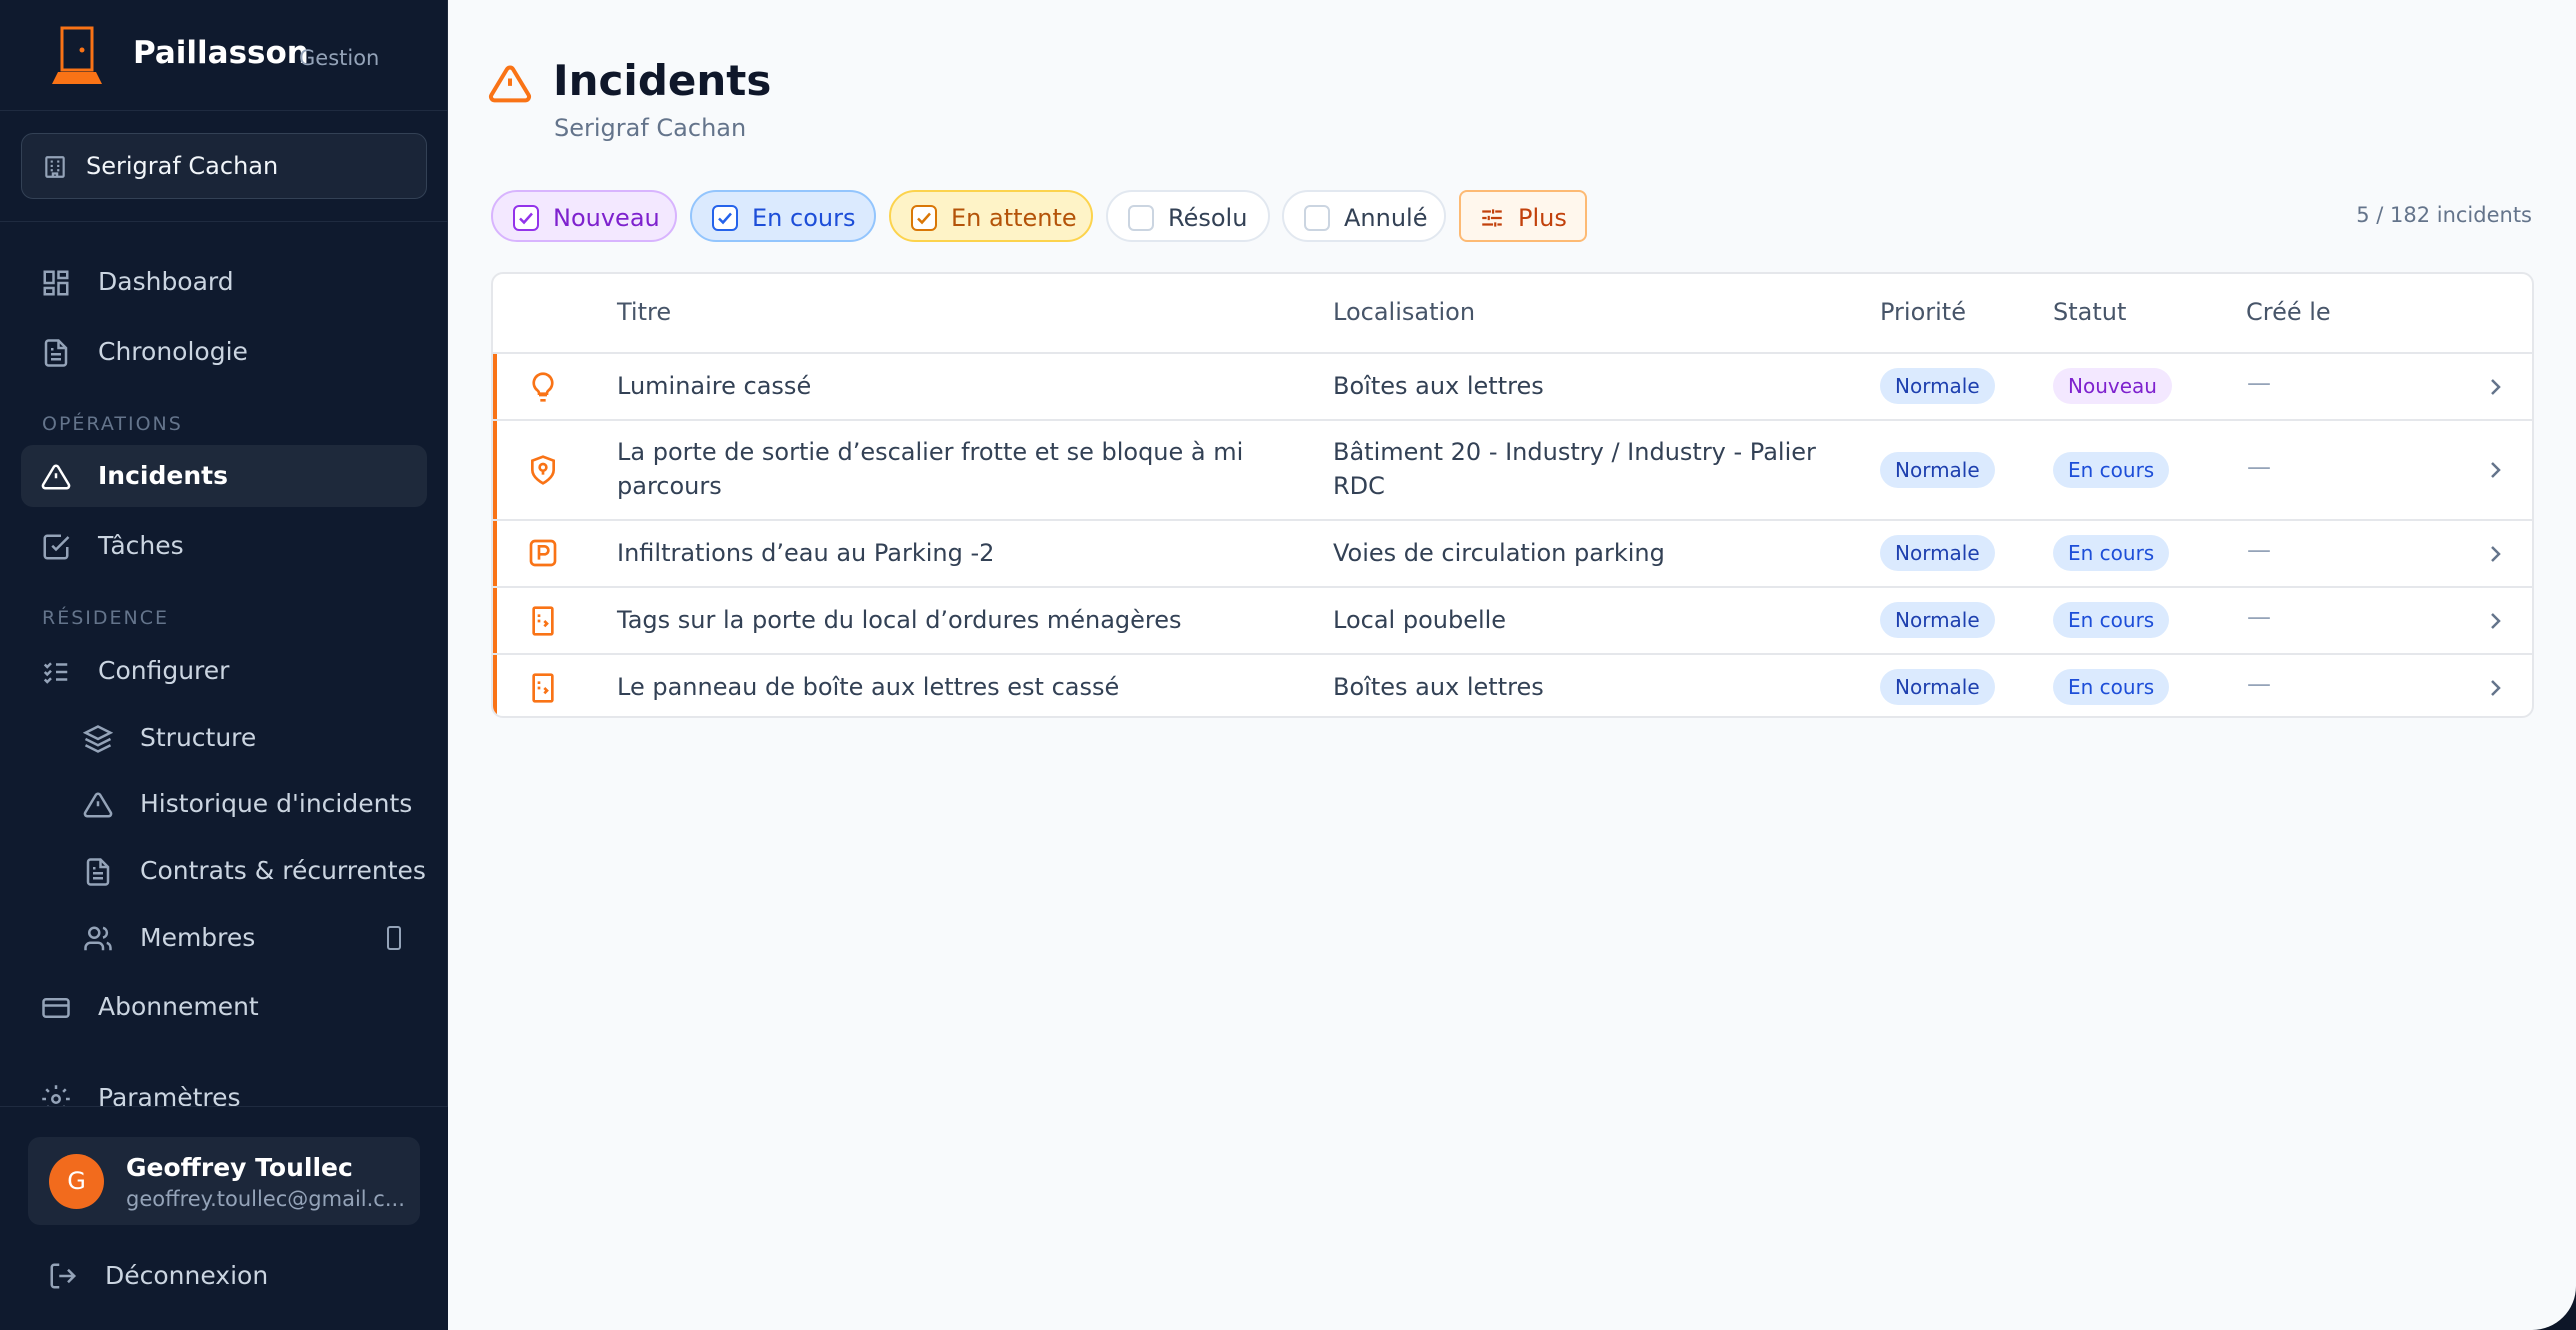 This screenshot has width=2576, height=1330. I want to click on sidebar-item-label: Configurer, so click(164, 670).